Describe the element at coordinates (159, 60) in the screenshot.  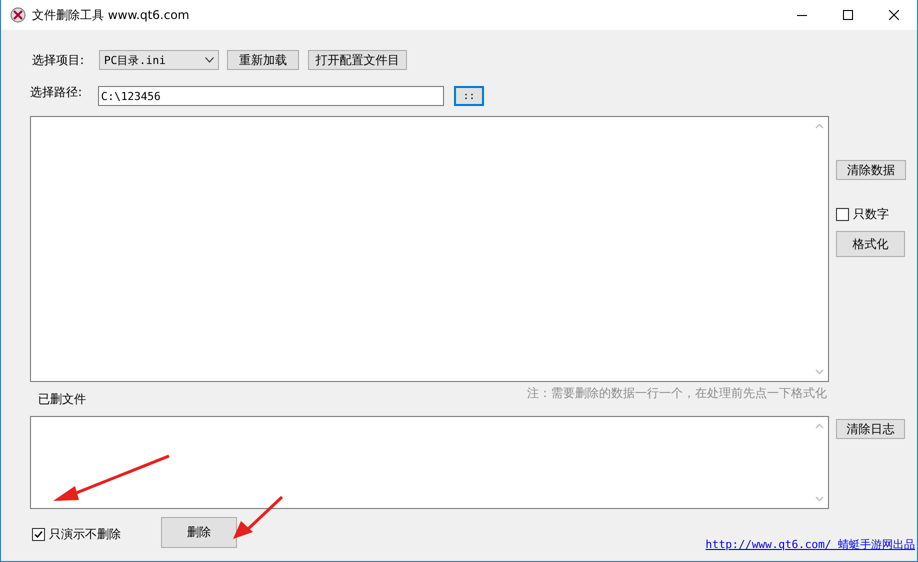
I see `project-dropdown: PC目录.ini` at that location.